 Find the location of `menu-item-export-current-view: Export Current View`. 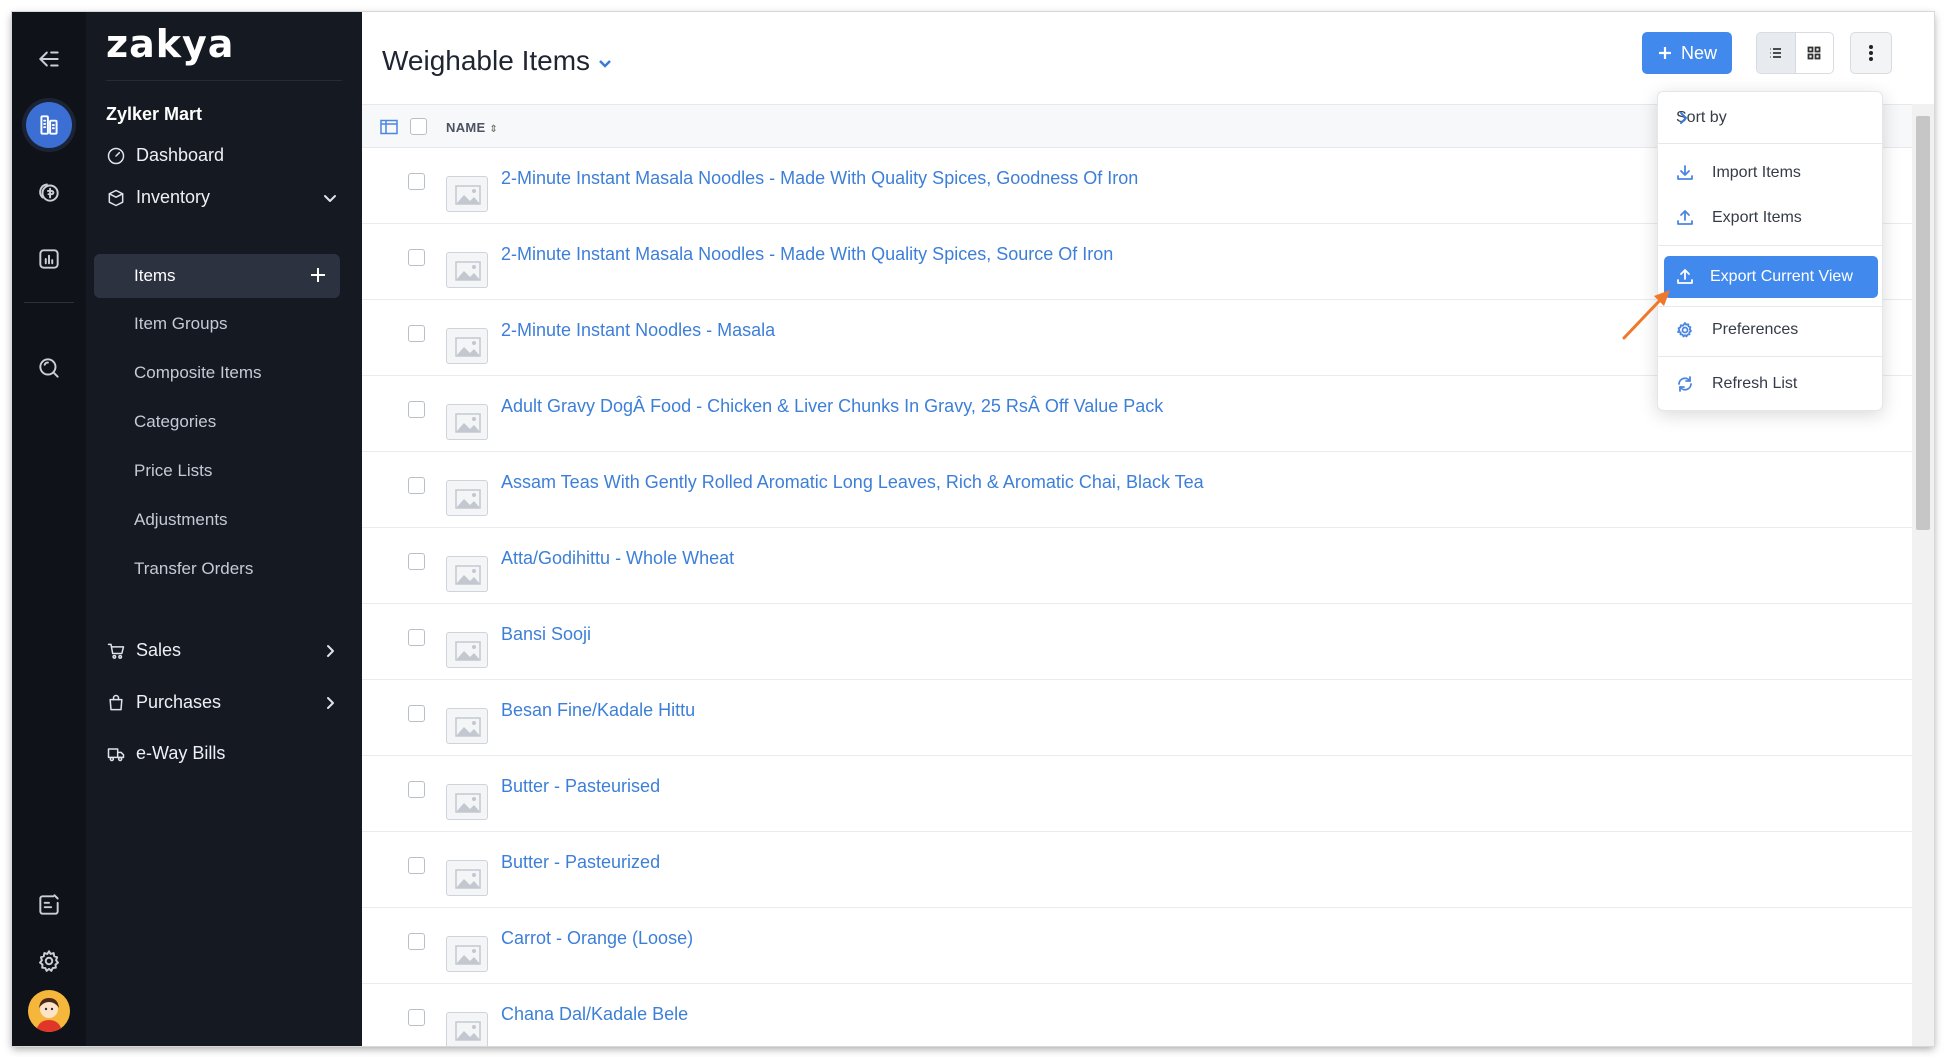

menu-item-export-current-view: Export Current View is located at coordinates (1771, 277).